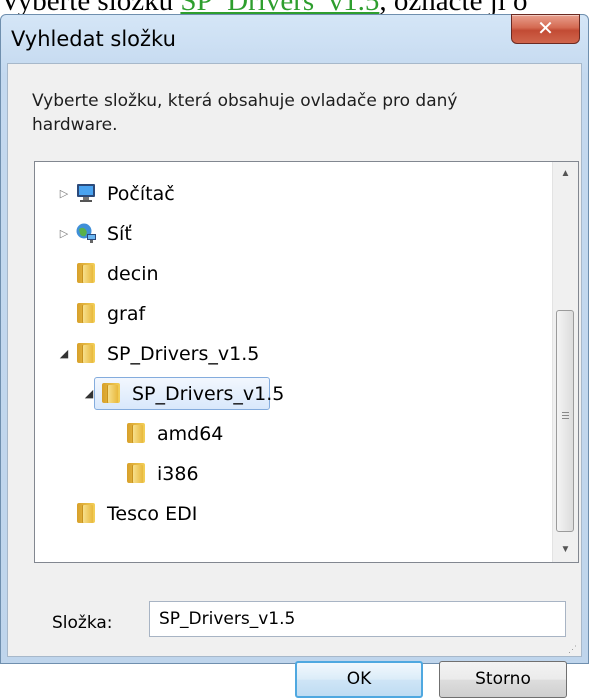  I want to click on scroll-up-arrow: ▲, so click(565, 174).